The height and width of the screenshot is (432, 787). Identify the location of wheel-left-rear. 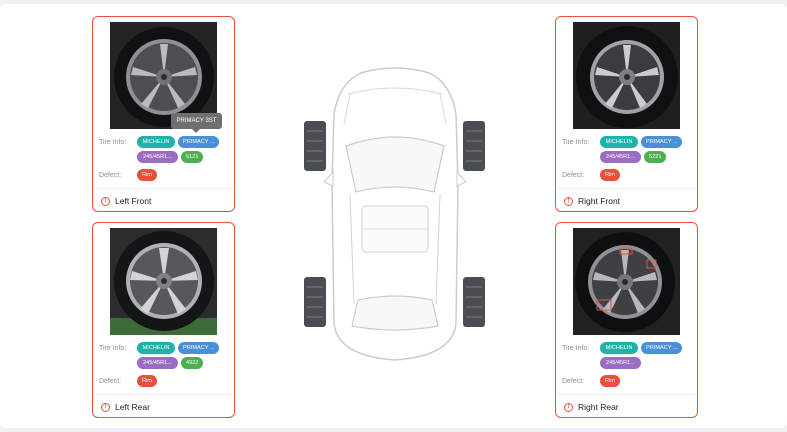
(315, 302).